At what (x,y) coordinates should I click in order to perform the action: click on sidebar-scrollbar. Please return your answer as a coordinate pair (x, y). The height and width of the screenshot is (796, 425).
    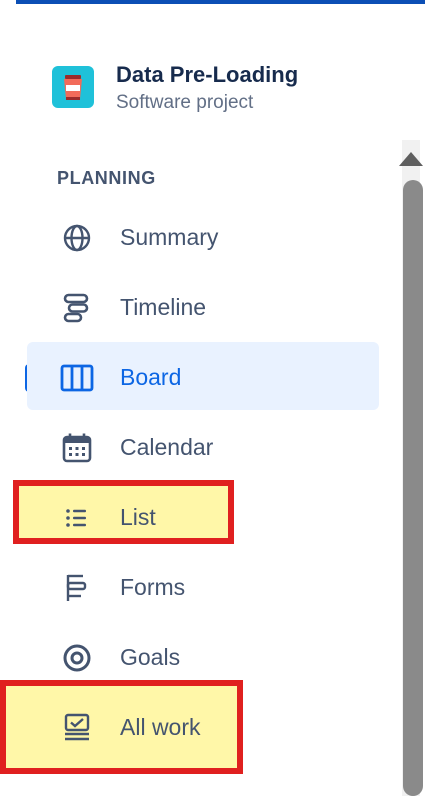
    Looking at the image, I should click on (410, 468).